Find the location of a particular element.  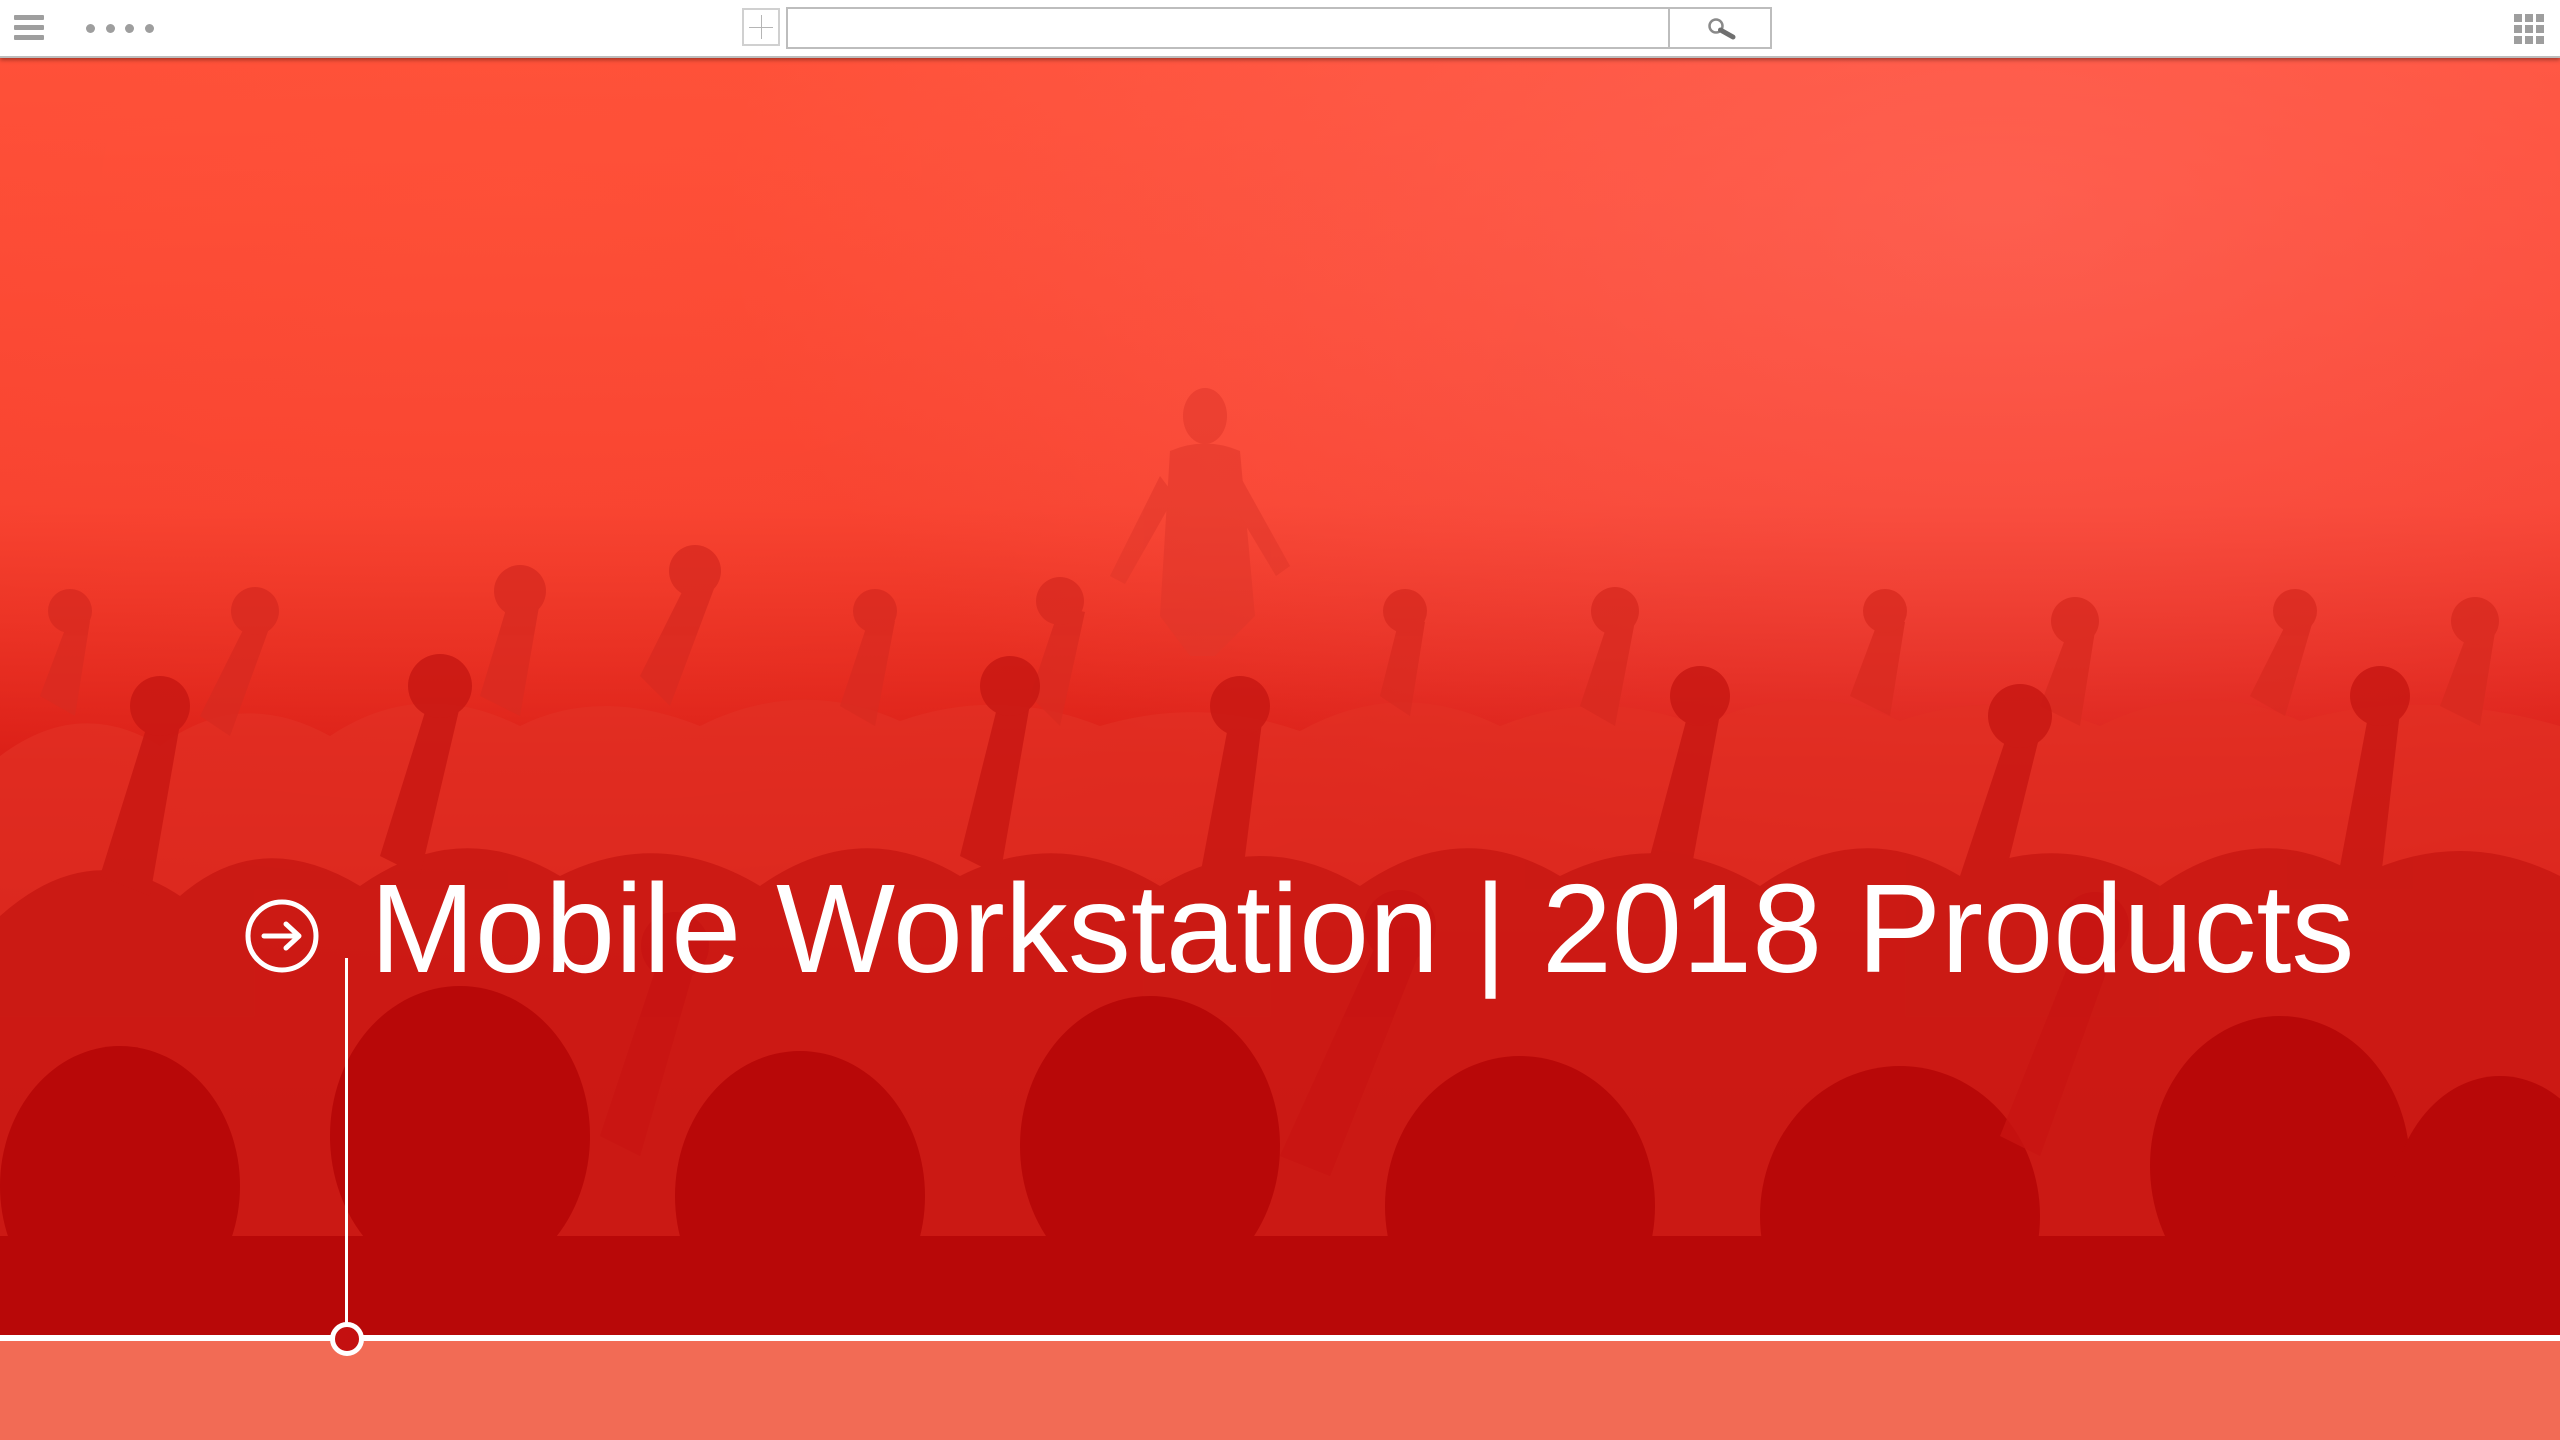

magnifier-icon is located at coordinates (1722, 29).